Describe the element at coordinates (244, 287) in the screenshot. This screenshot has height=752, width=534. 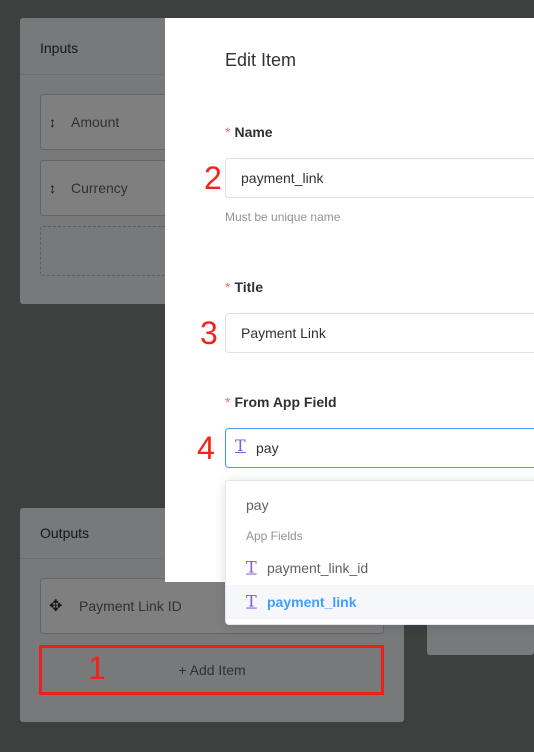
I see `title-label: * Title` at that location.